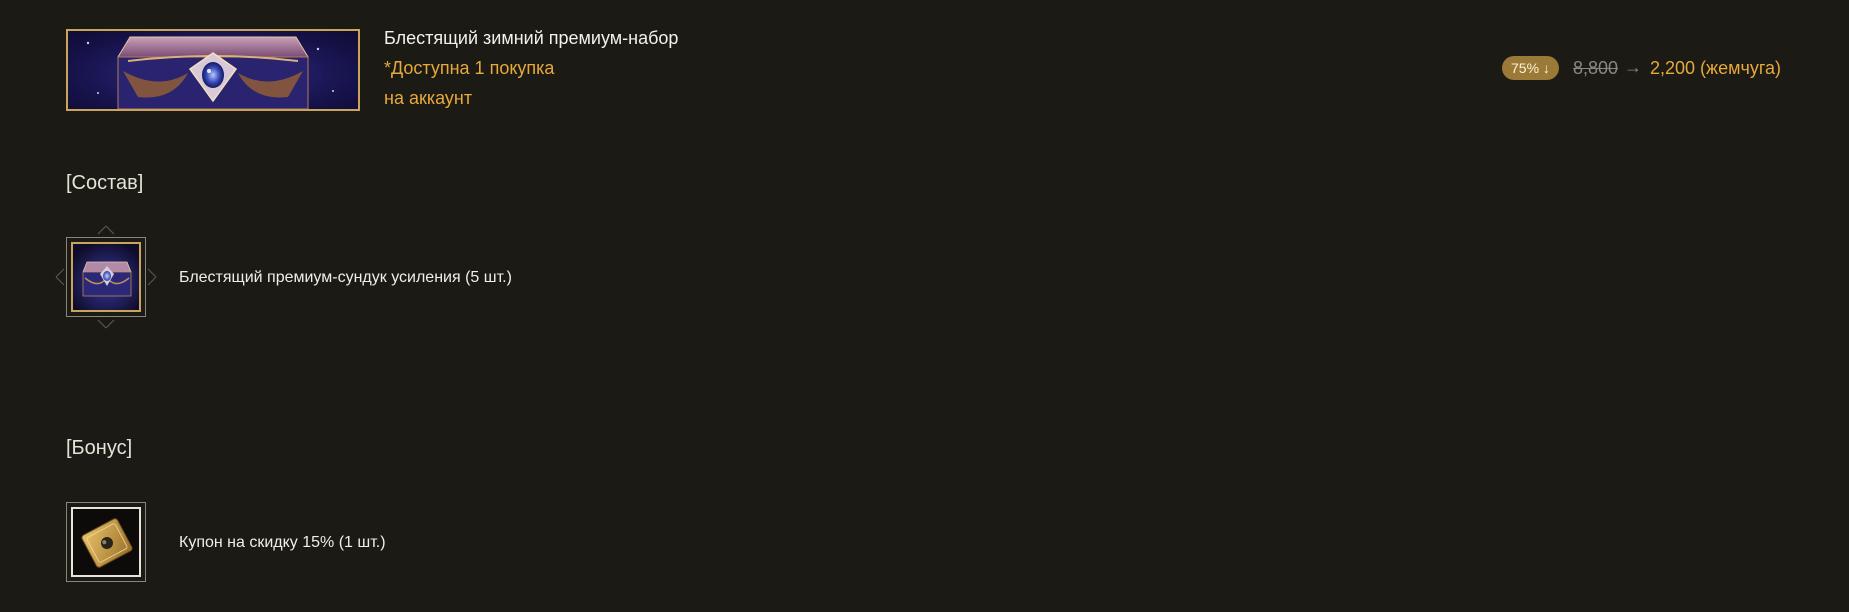 Image resolution: width=1849 pixels, height=612 pixels. I want to click on price-arrow-icon: →, so click(1633, 67).